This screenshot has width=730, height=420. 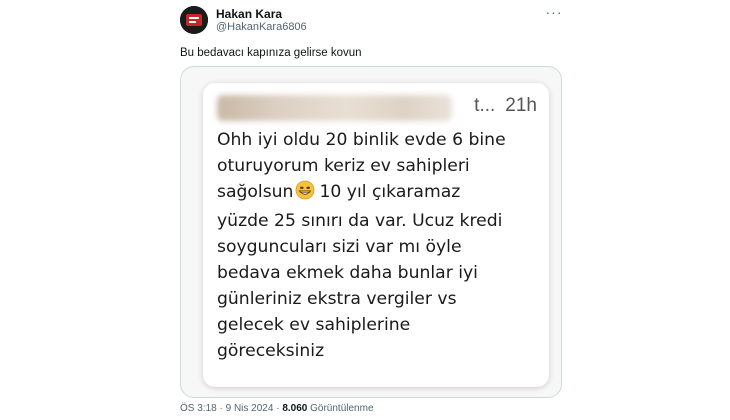 What do you see at coordinates (361, 140) in the screenshot?
I see `card-line: Ohh iyi oldu 20 binlik evde 6 bine` at bounding box center [361, 140].